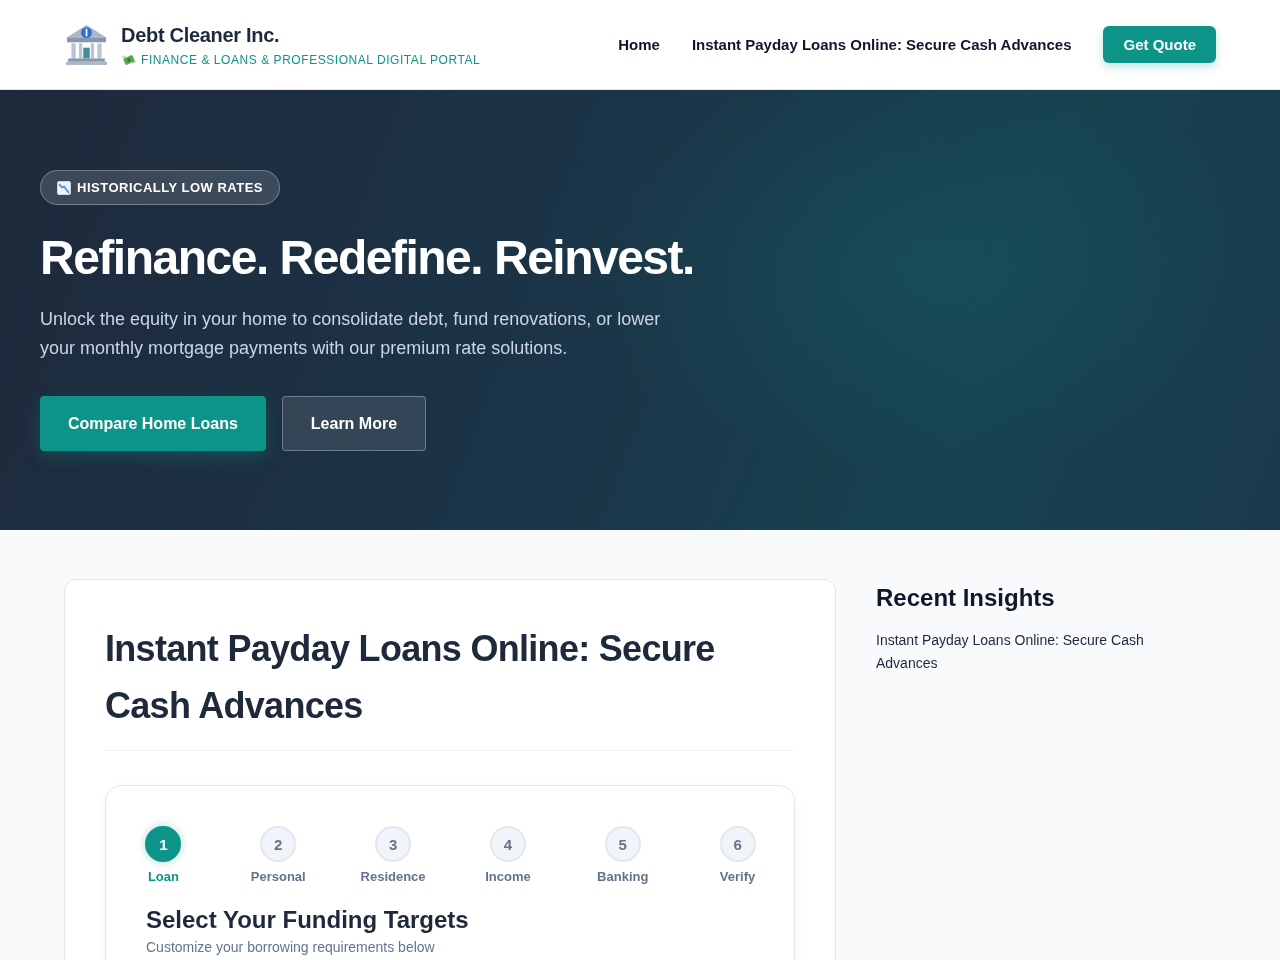 Image resolution: width=1280 pixels, height=960 pixels. I want to click on hero-headline: Refinance. Redefine. Reinvest., so click(367, 258).